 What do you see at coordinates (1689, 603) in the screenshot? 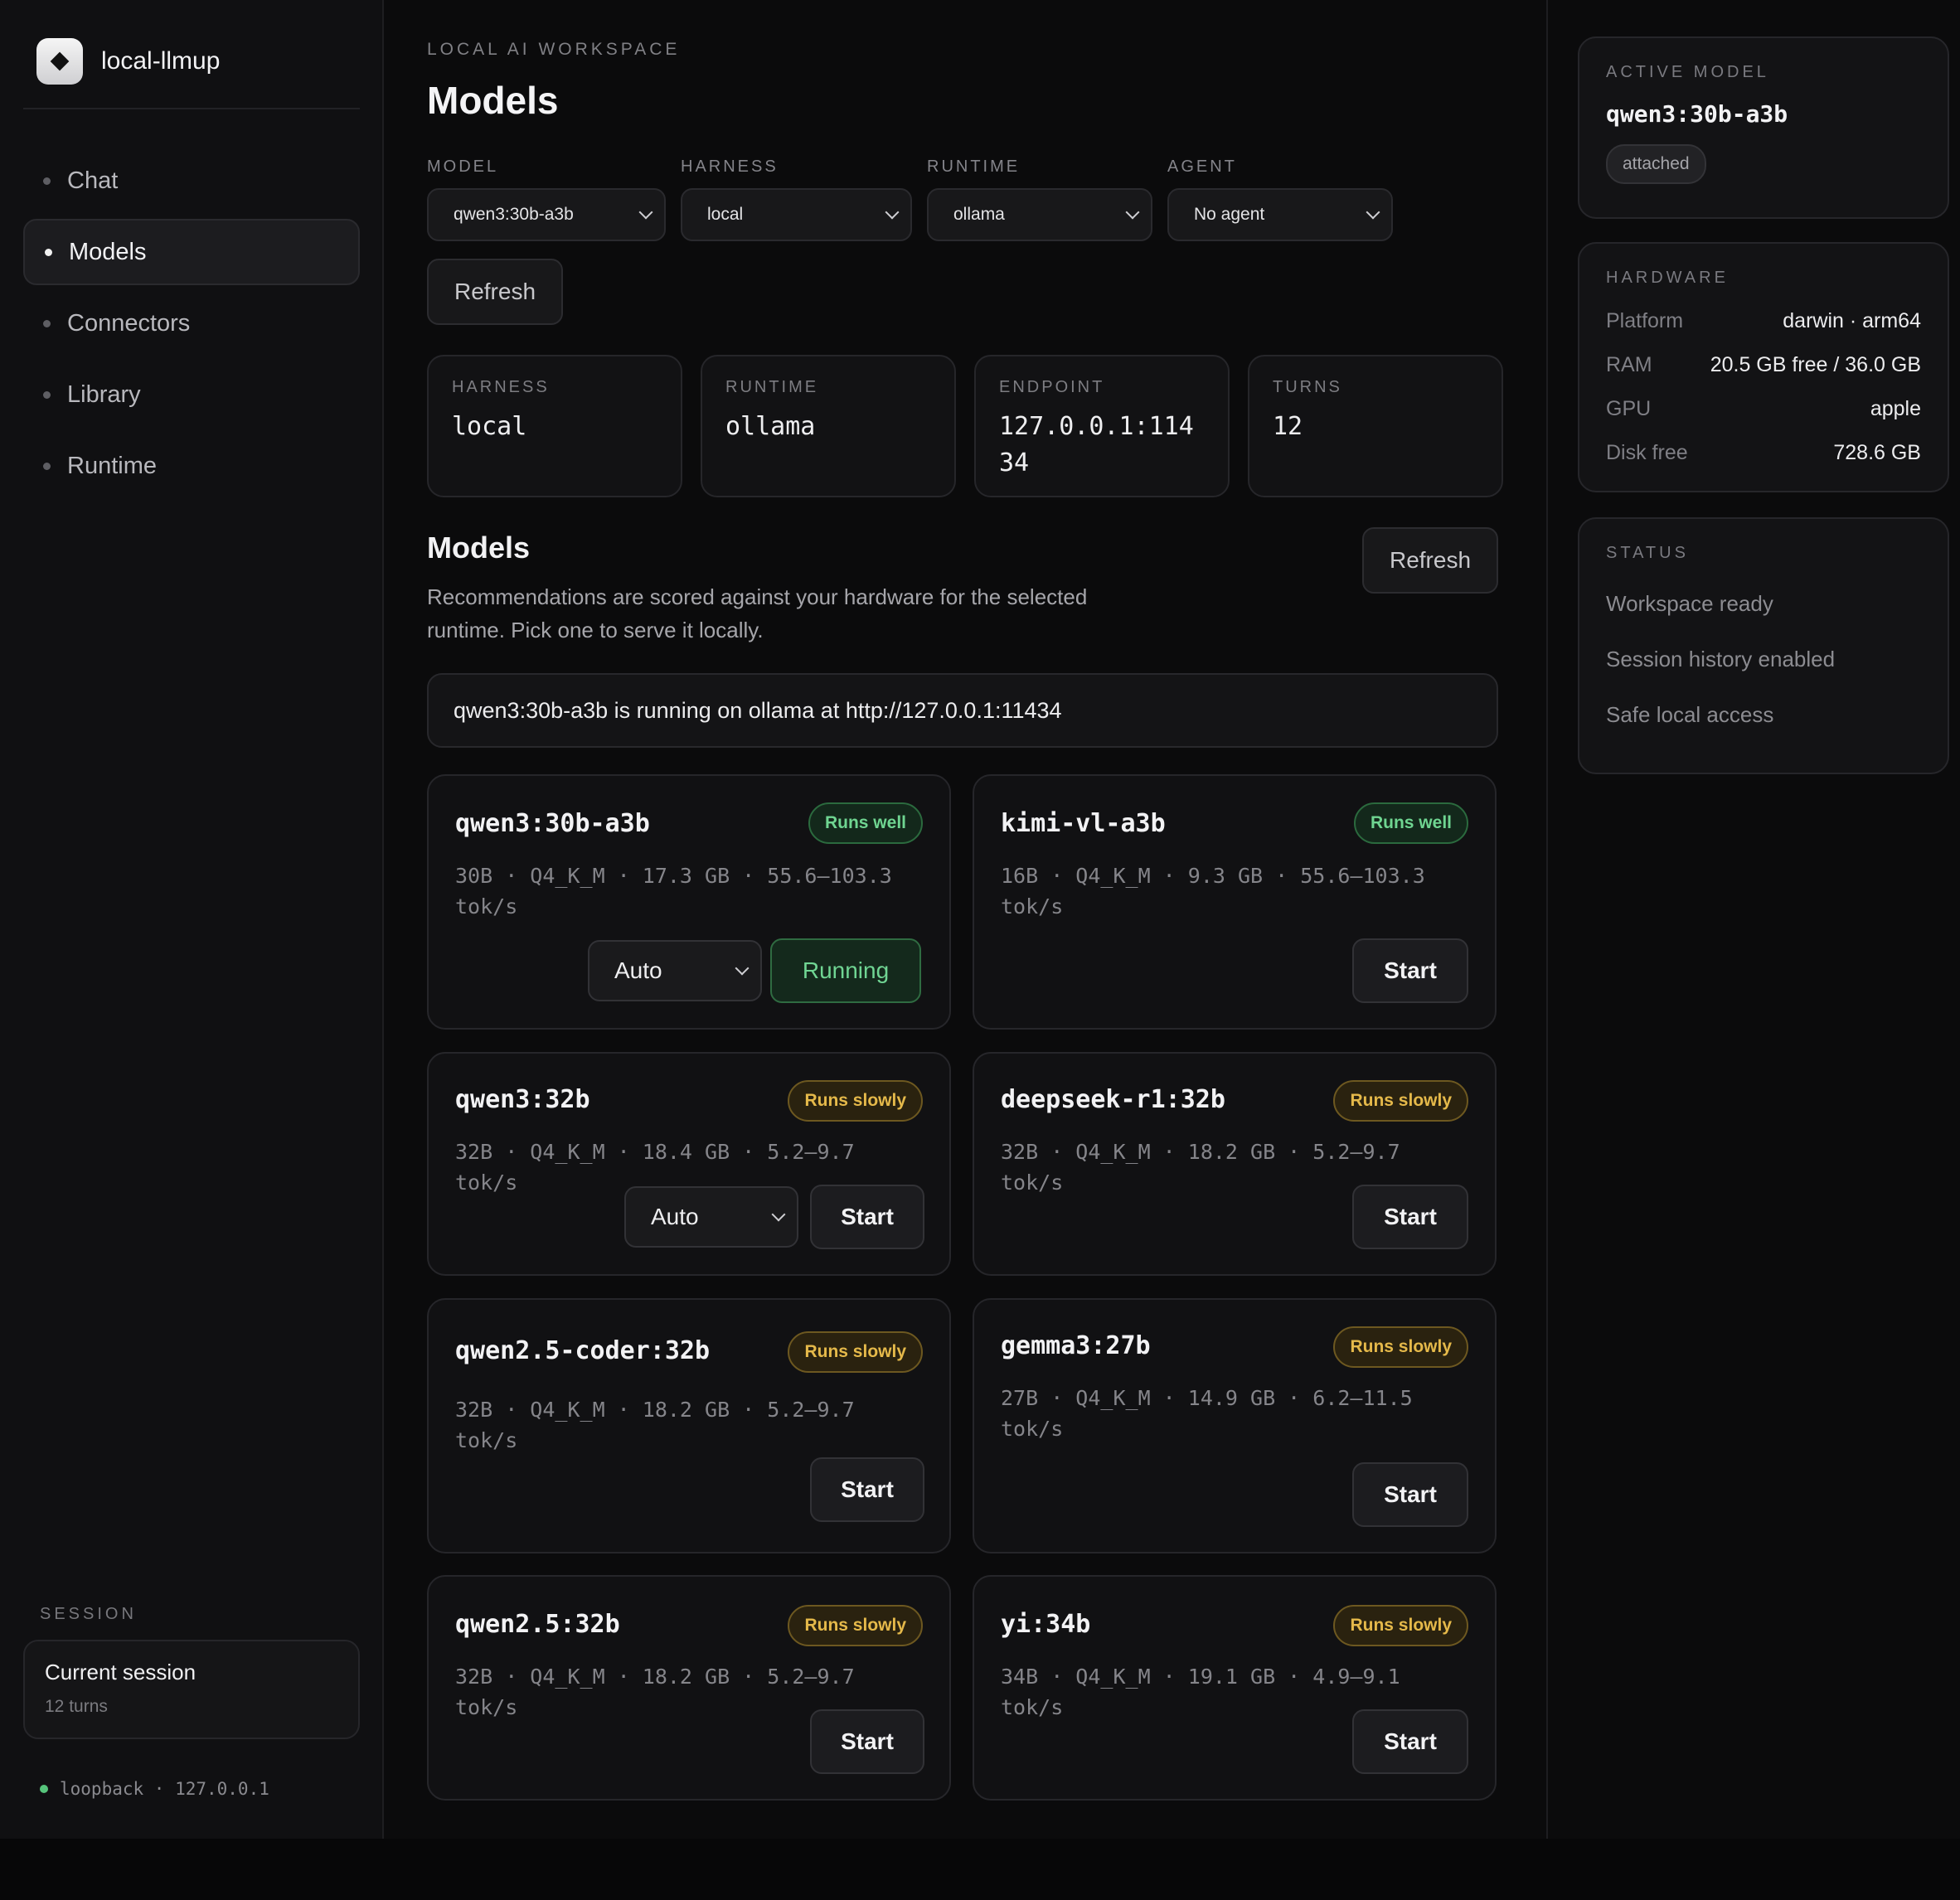
I see `status-item: Workspace ready` at bounding box center [1689, 603].